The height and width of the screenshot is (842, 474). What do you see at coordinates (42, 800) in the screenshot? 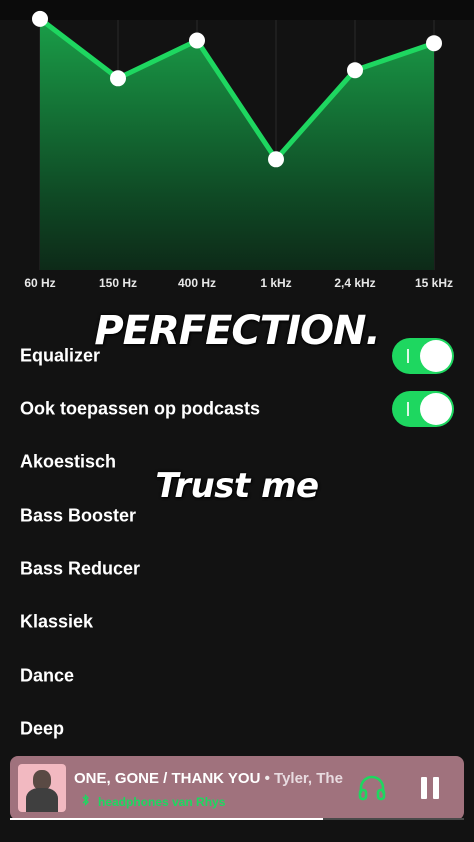
I see `cover-figure-body` at bounding box center [42, 800].